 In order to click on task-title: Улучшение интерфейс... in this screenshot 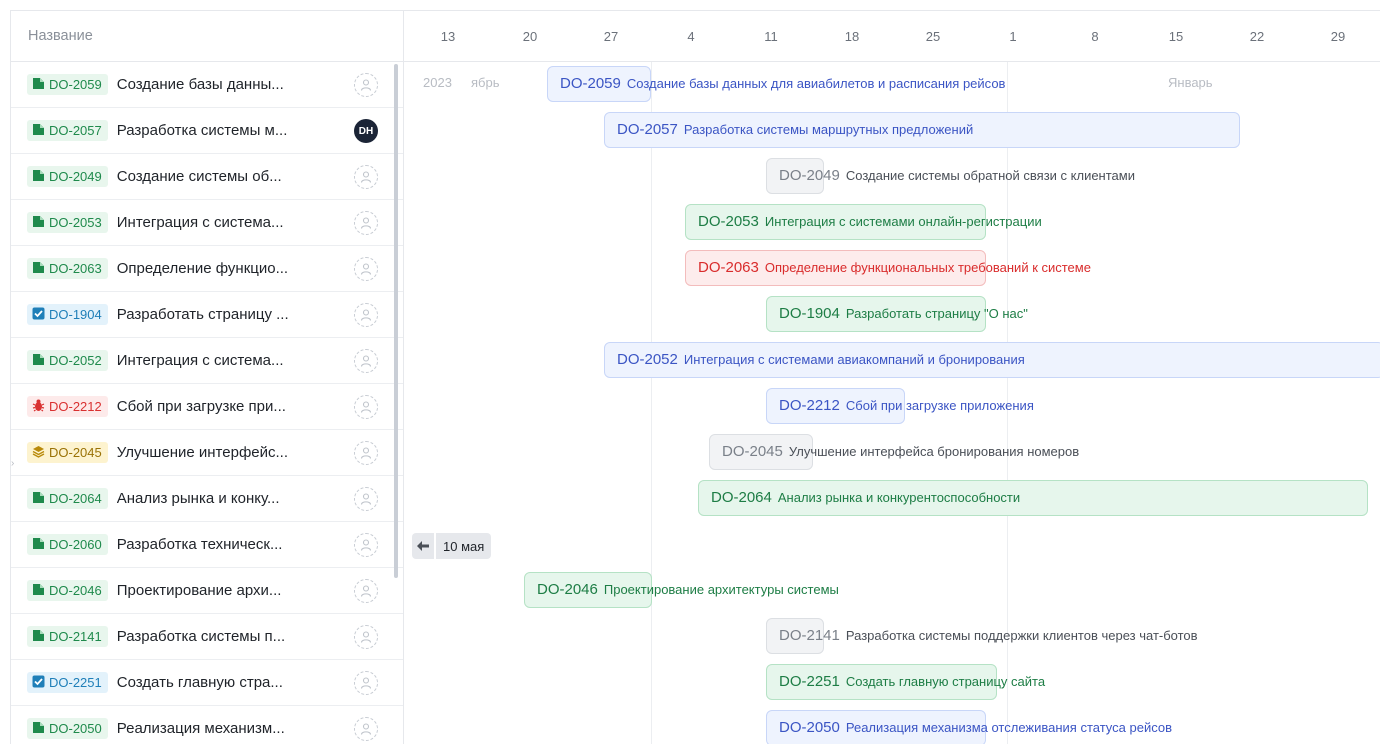, I will do `click(202, 452)`.